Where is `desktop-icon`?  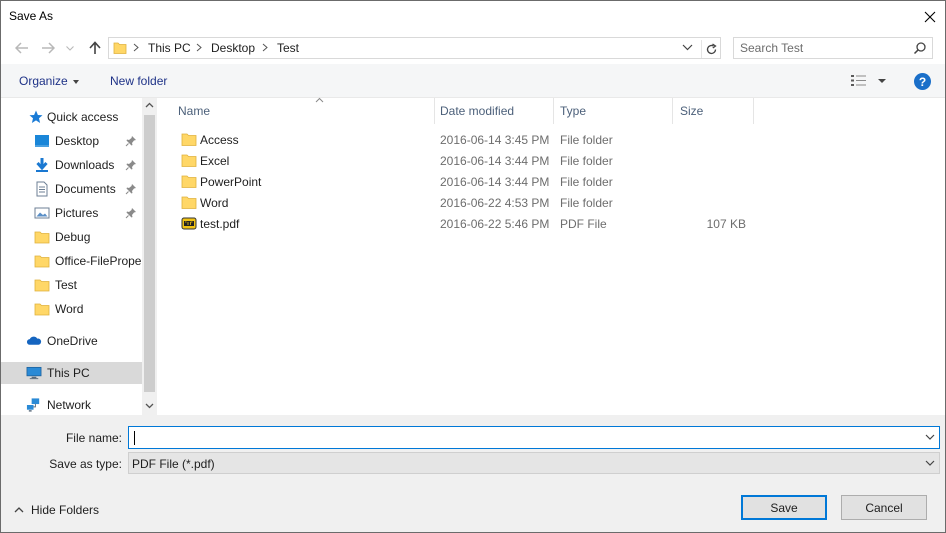 desktop-icon is located at coordinates (42, 141).